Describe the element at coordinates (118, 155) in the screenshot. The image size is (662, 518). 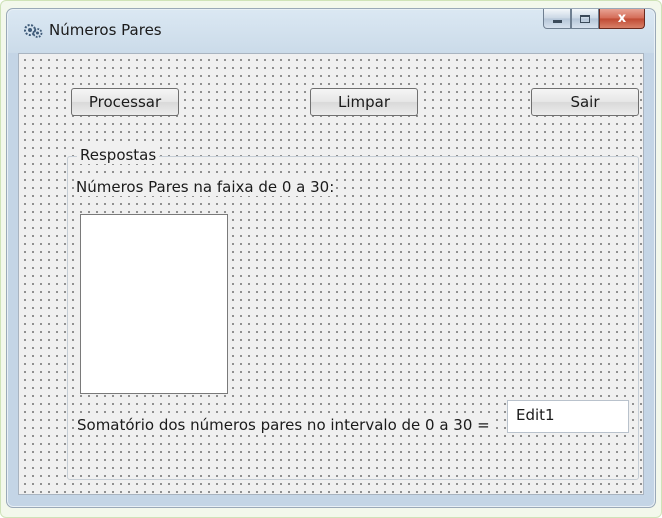
I see `groupbox-caption: Respostas` at that location.